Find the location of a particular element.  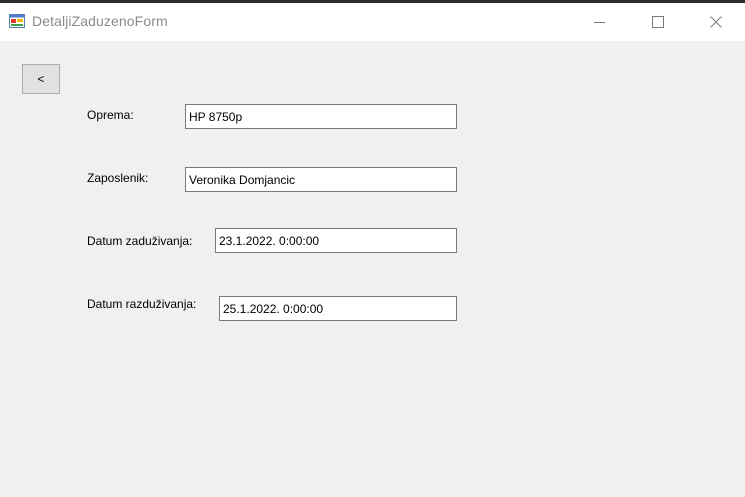

datum-zaduzivanja-label: Datum zaduživanja: is located at coordinates (140, 241).